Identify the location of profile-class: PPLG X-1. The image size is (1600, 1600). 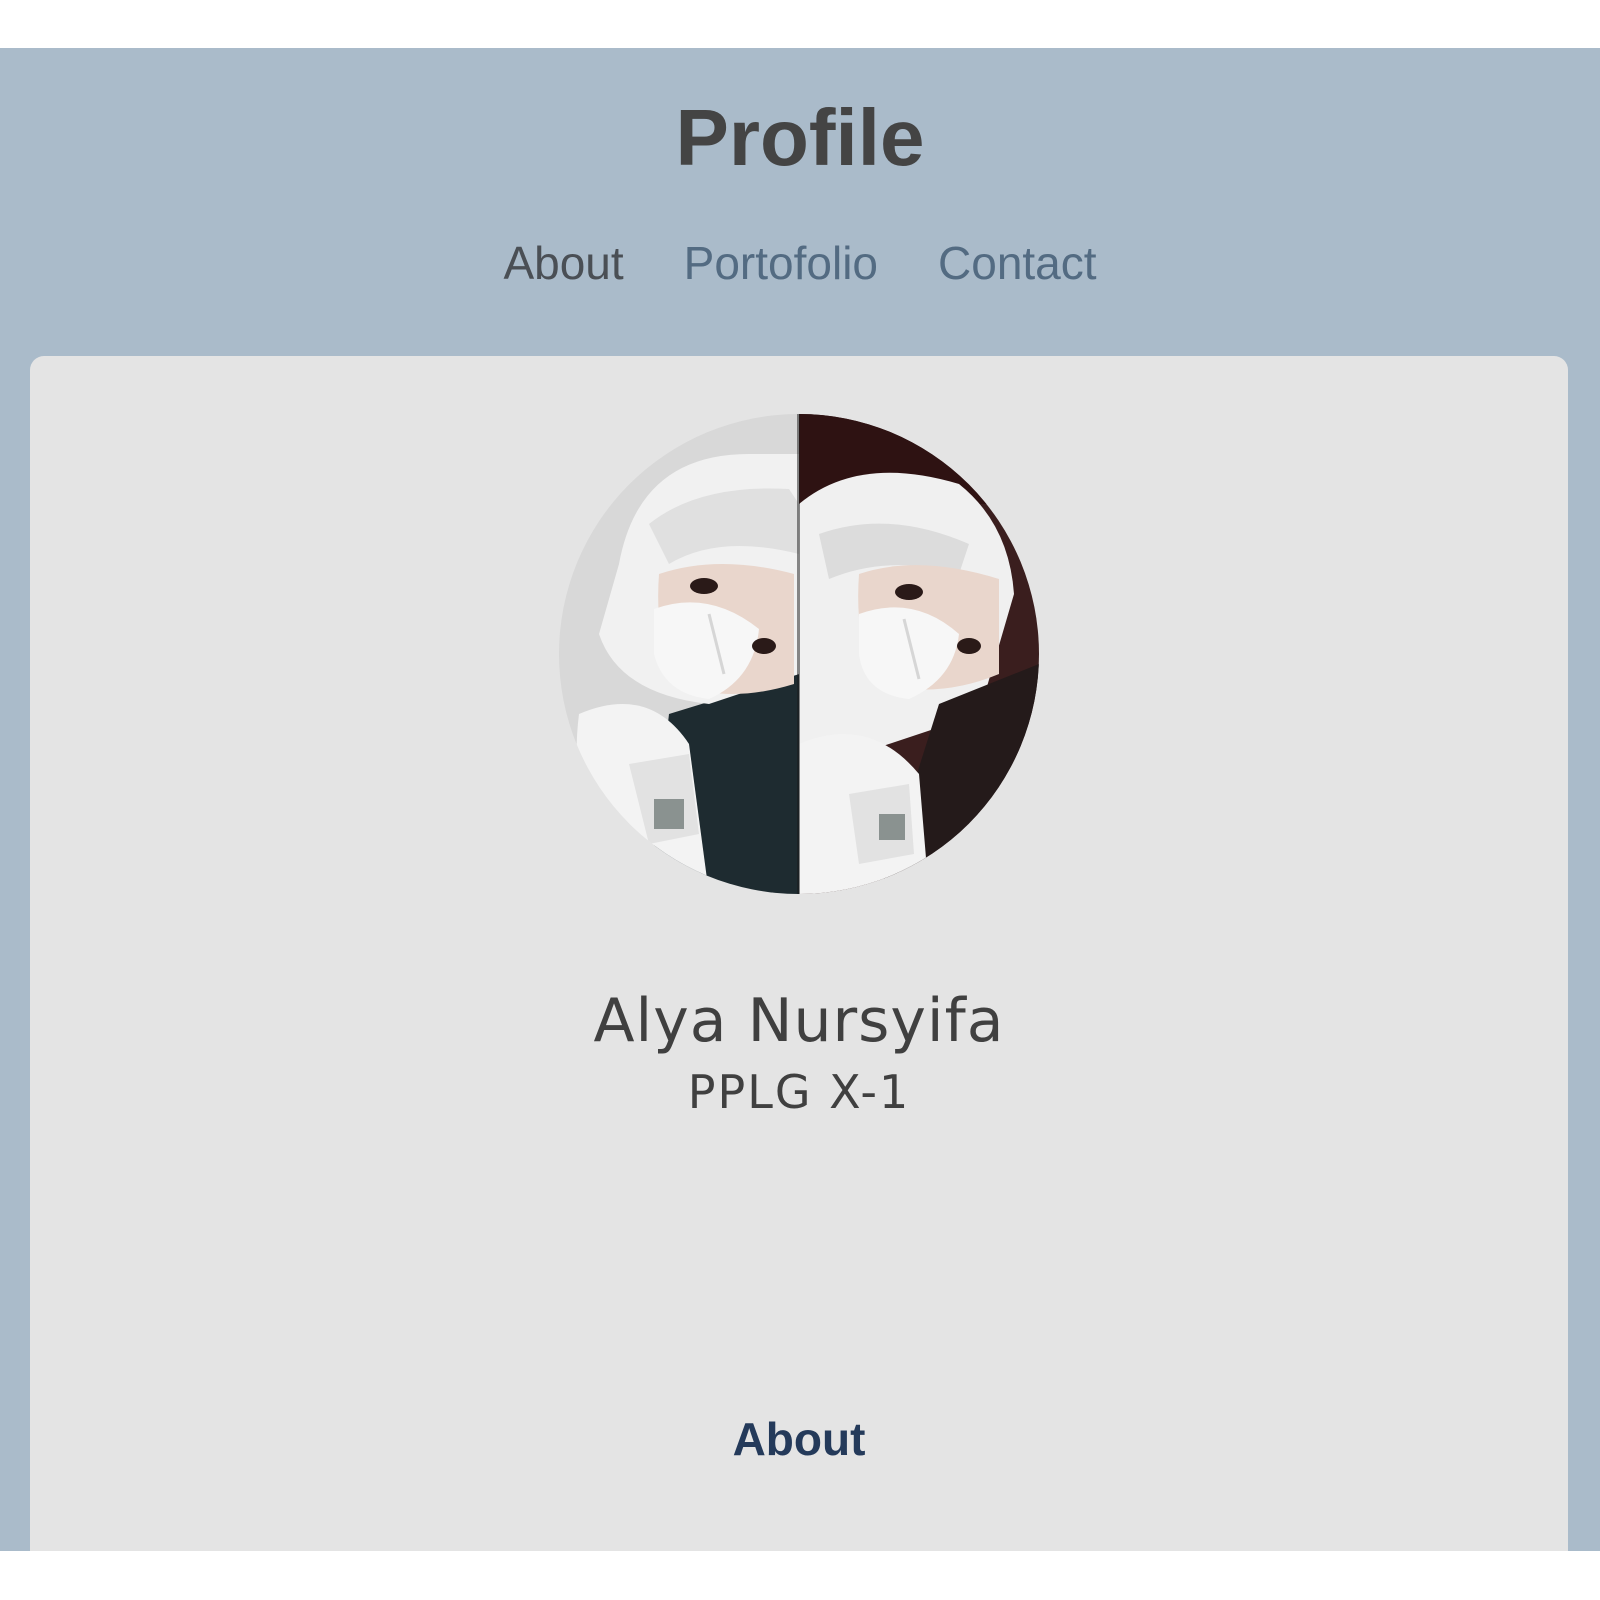
(799, 1092).